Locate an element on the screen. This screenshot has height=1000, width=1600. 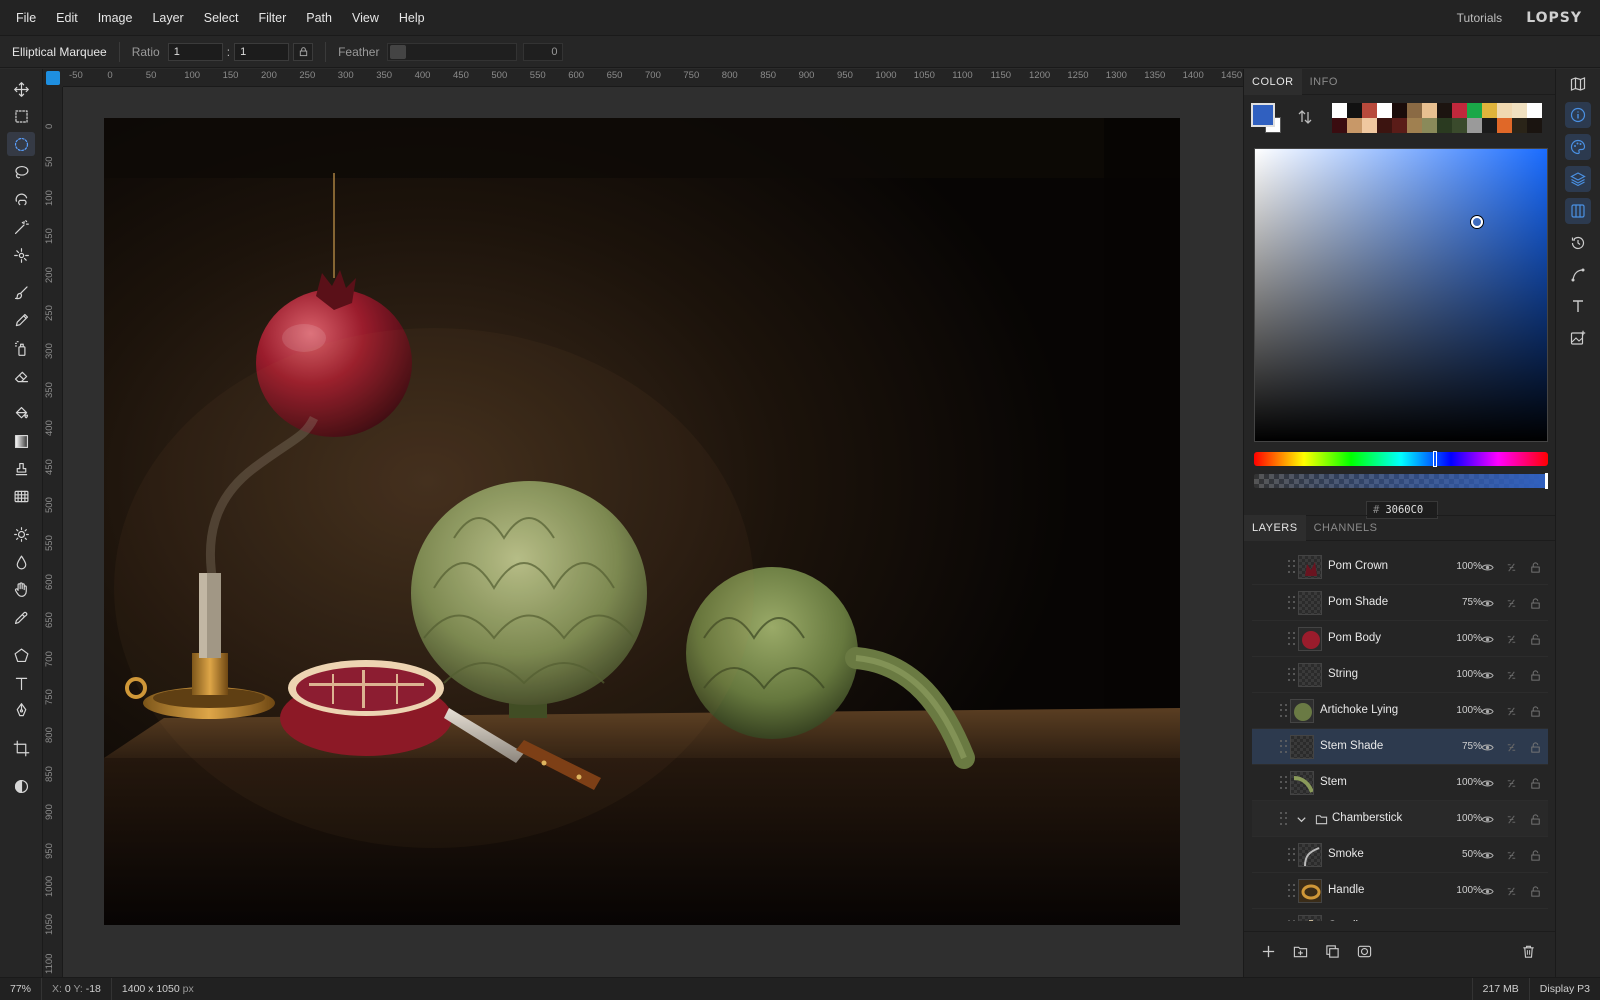
layer-row: Pom Crown 100% is located at coordinates (1400, 567).